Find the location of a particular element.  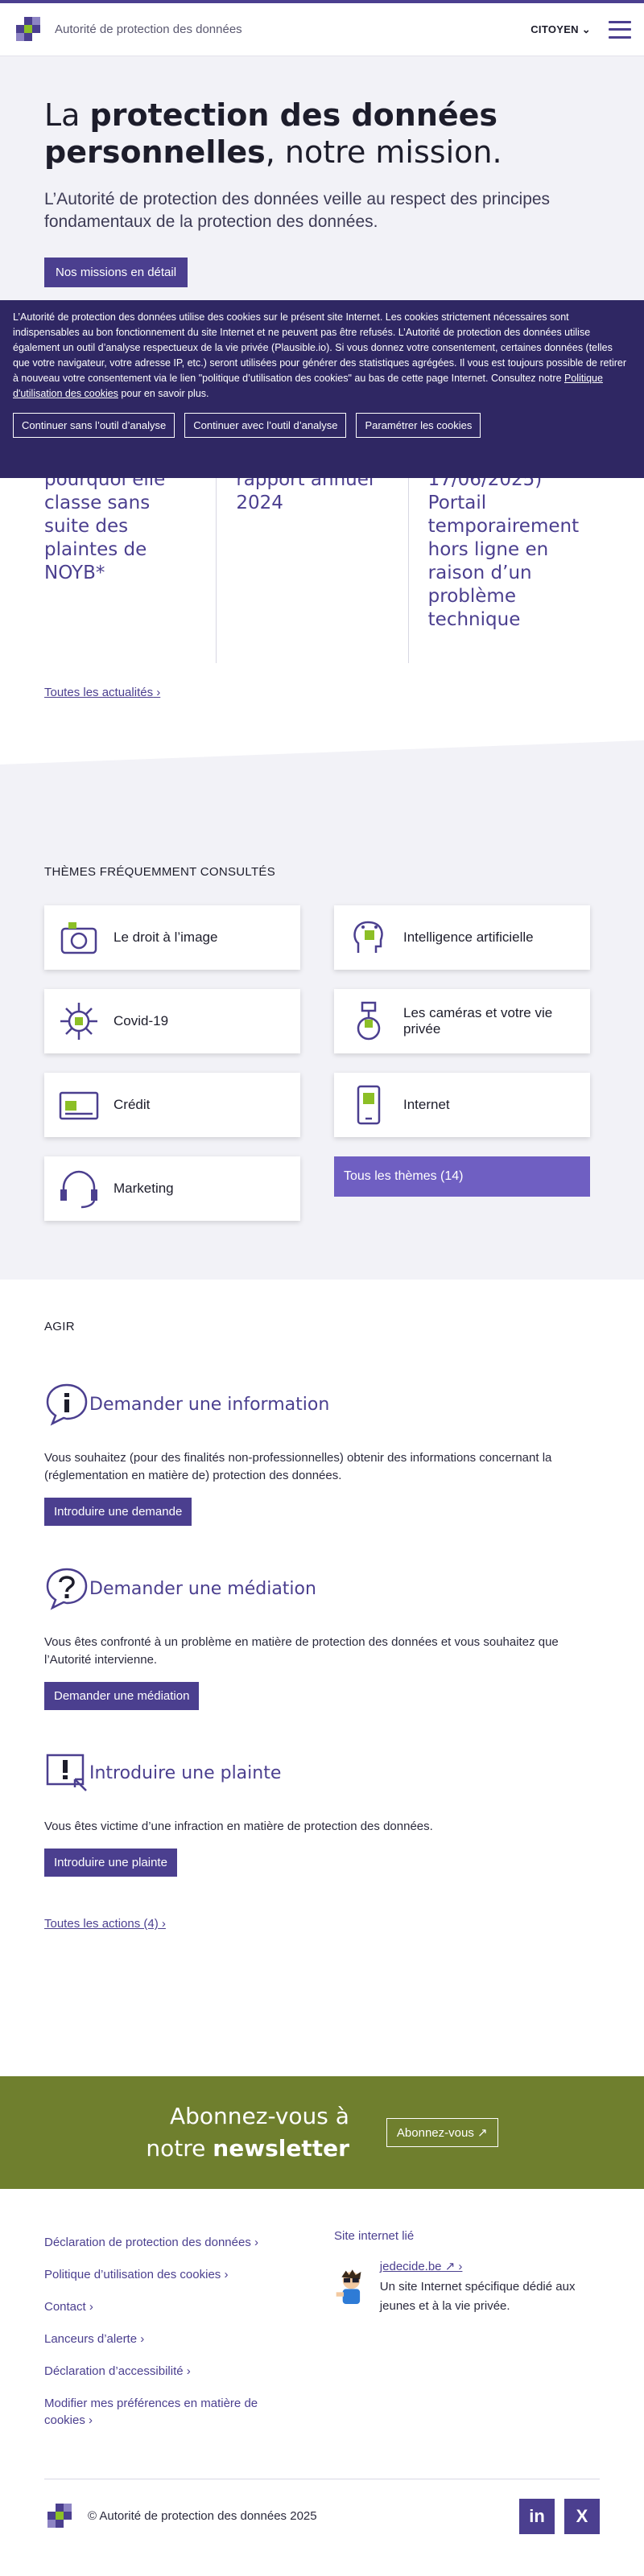

org-name: Autorité de protection des données is located at coordinates (148, 29).